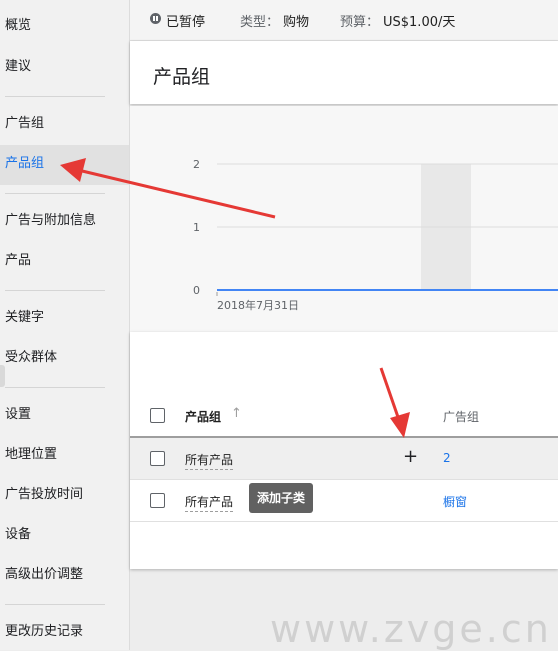 The image size is (558, 651). I want to click on add-subdivision-tooltip: 添加子类, so click(281, 498).